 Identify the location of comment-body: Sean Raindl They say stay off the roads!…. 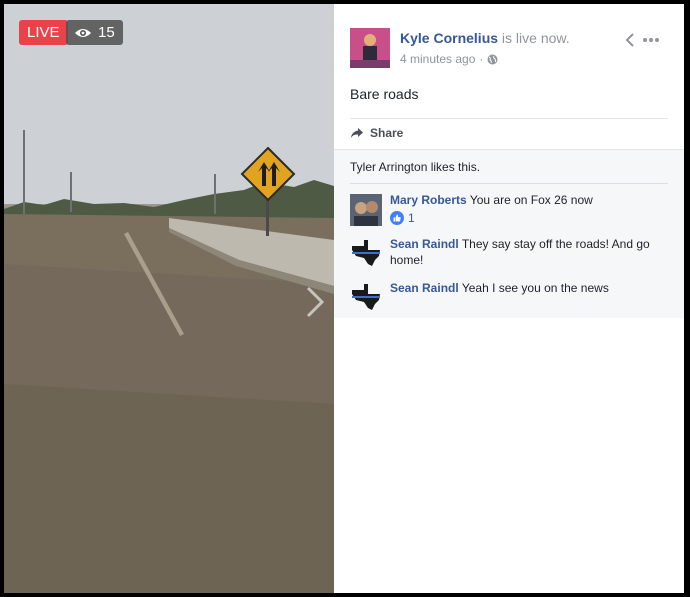
(529, 252).